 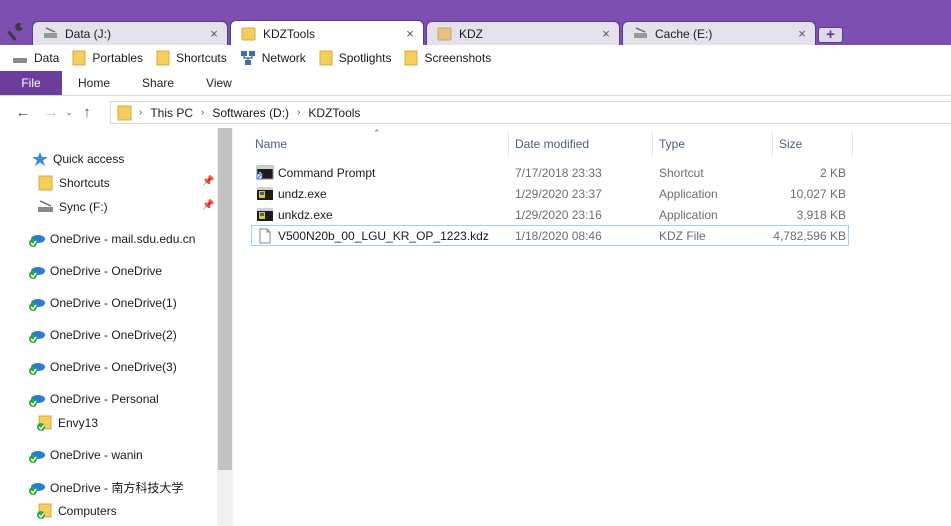 I want to click on ribbon-tab-home: Home, so click(x=94, y=83).